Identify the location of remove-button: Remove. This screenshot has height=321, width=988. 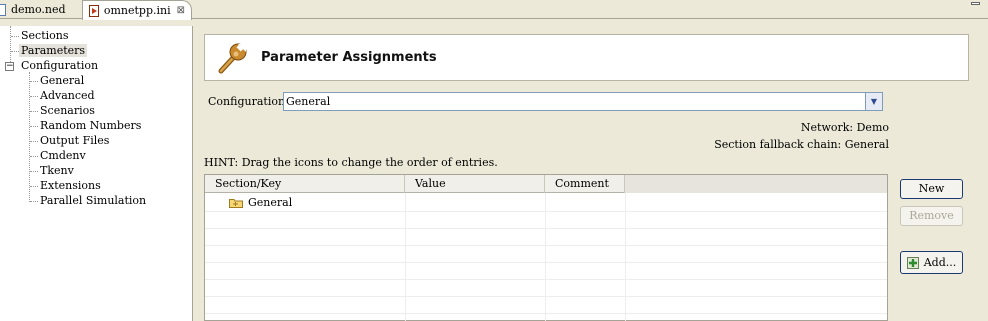
(931, 216).